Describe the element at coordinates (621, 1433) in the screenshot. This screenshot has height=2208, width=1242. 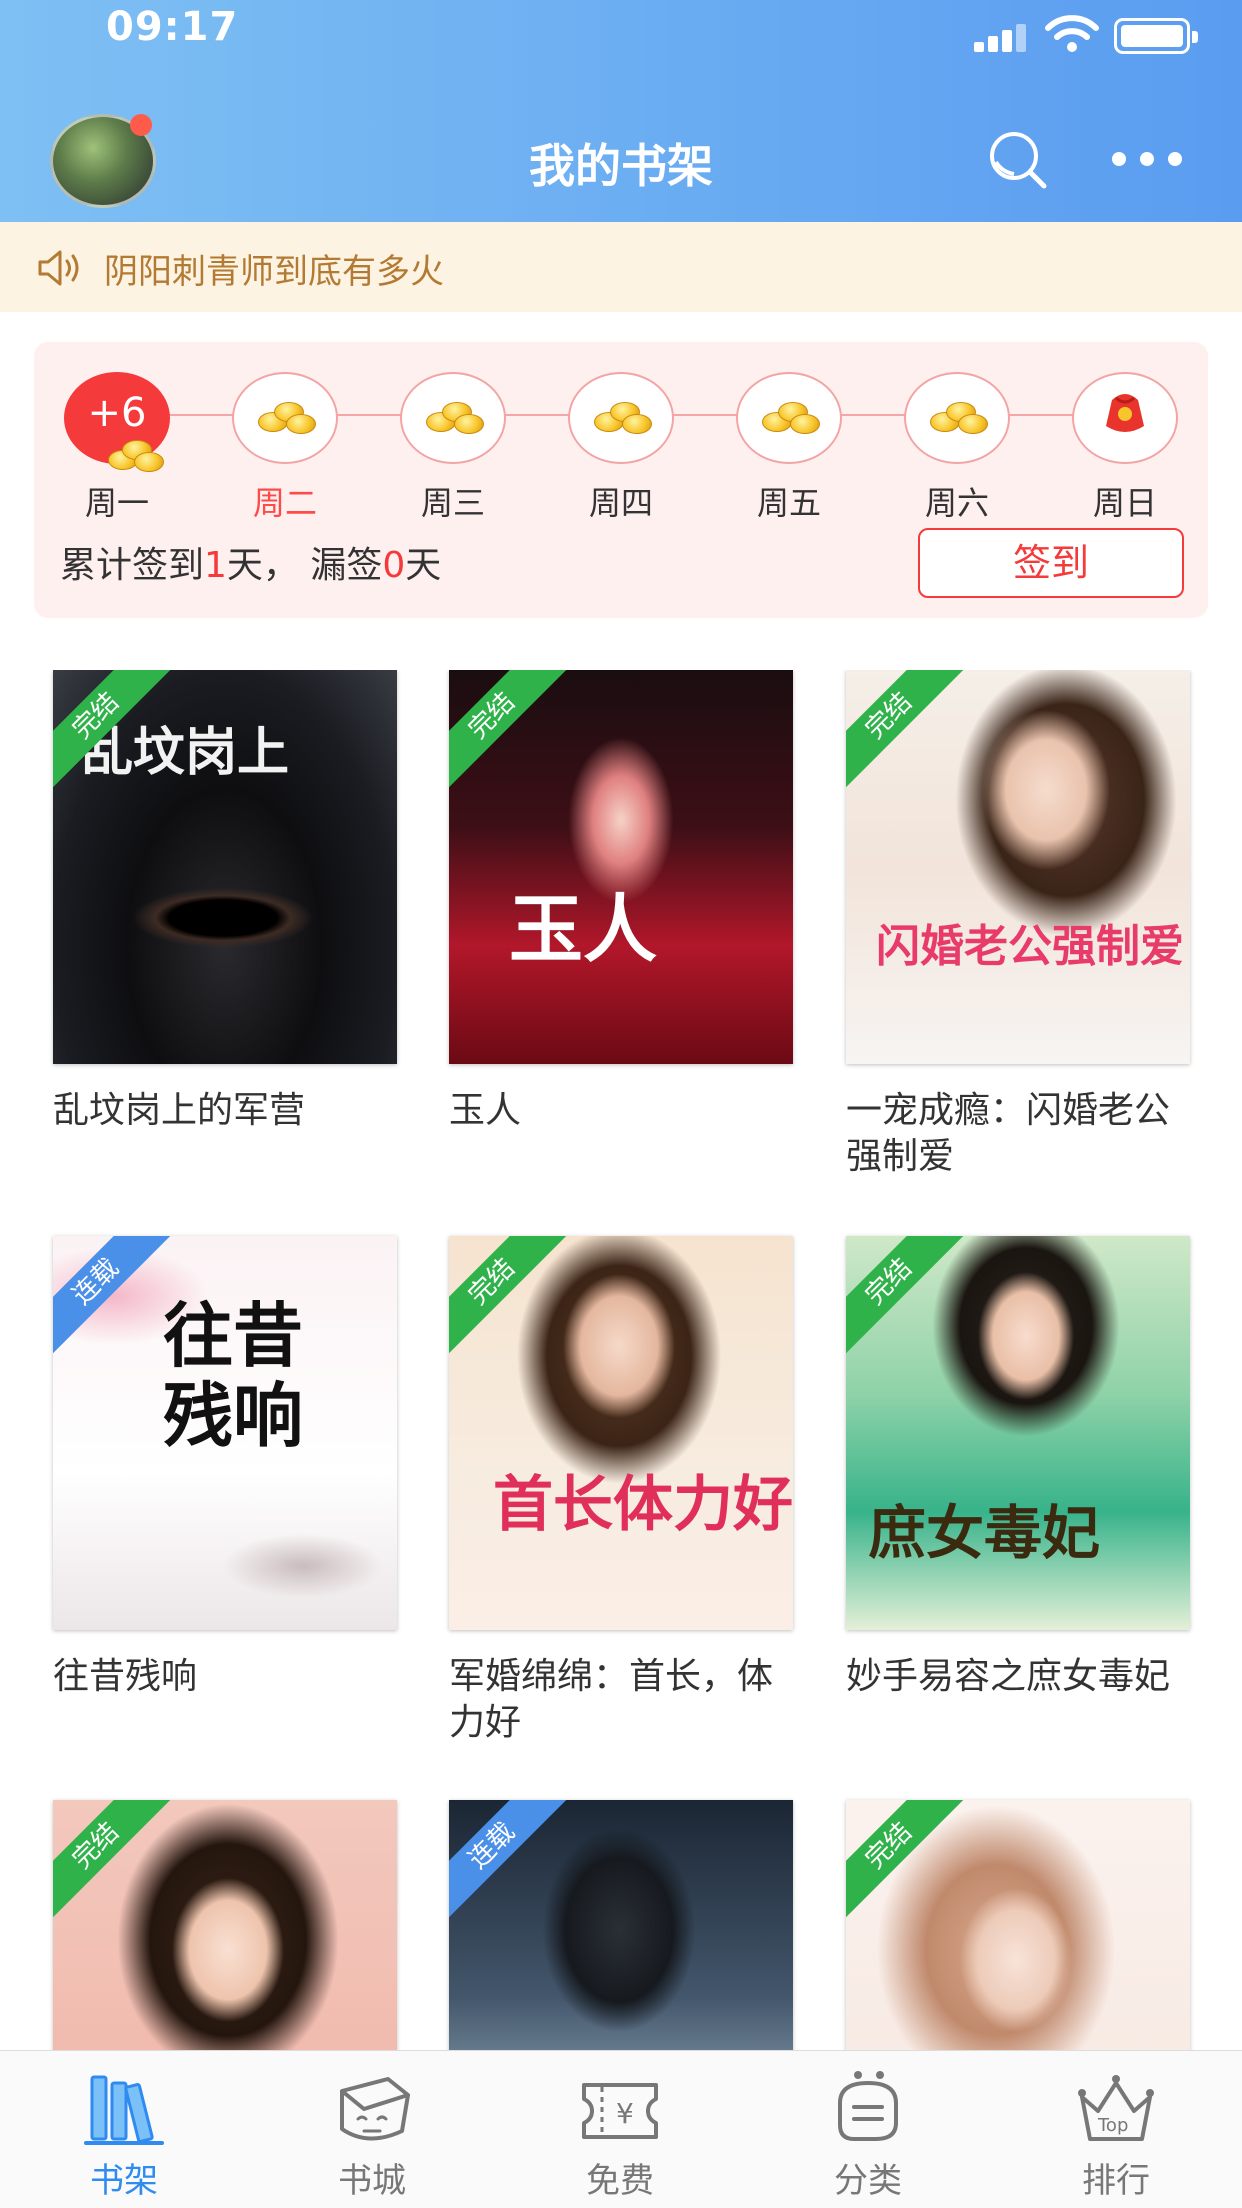
I see `book-cover: 首长体力好 完结` at that location.